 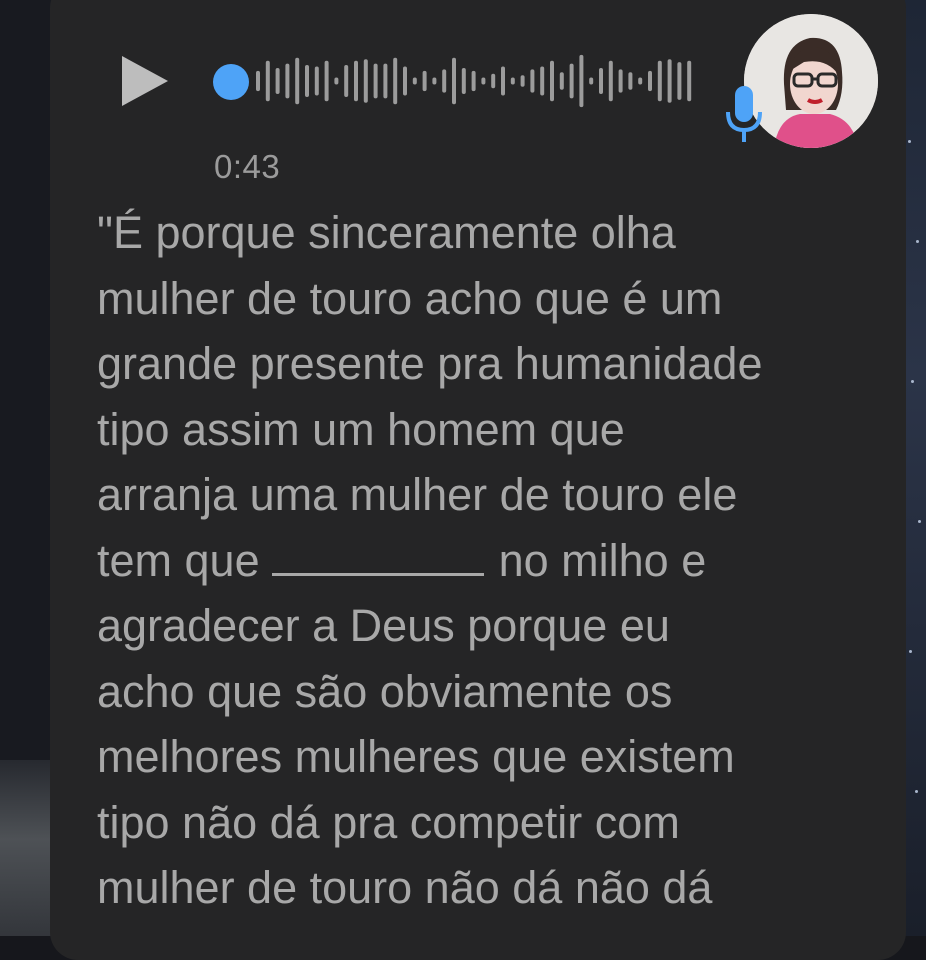 I want to click on transcript-line: tipo assim um homem que, so click(x=361, y=429).